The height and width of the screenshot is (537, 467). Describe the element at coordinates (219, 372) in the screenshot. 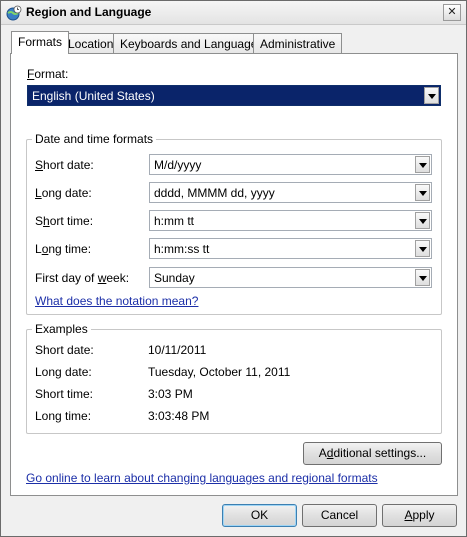

I see `example-long-date-value: Tuesday, October 11, 2011` at that location.